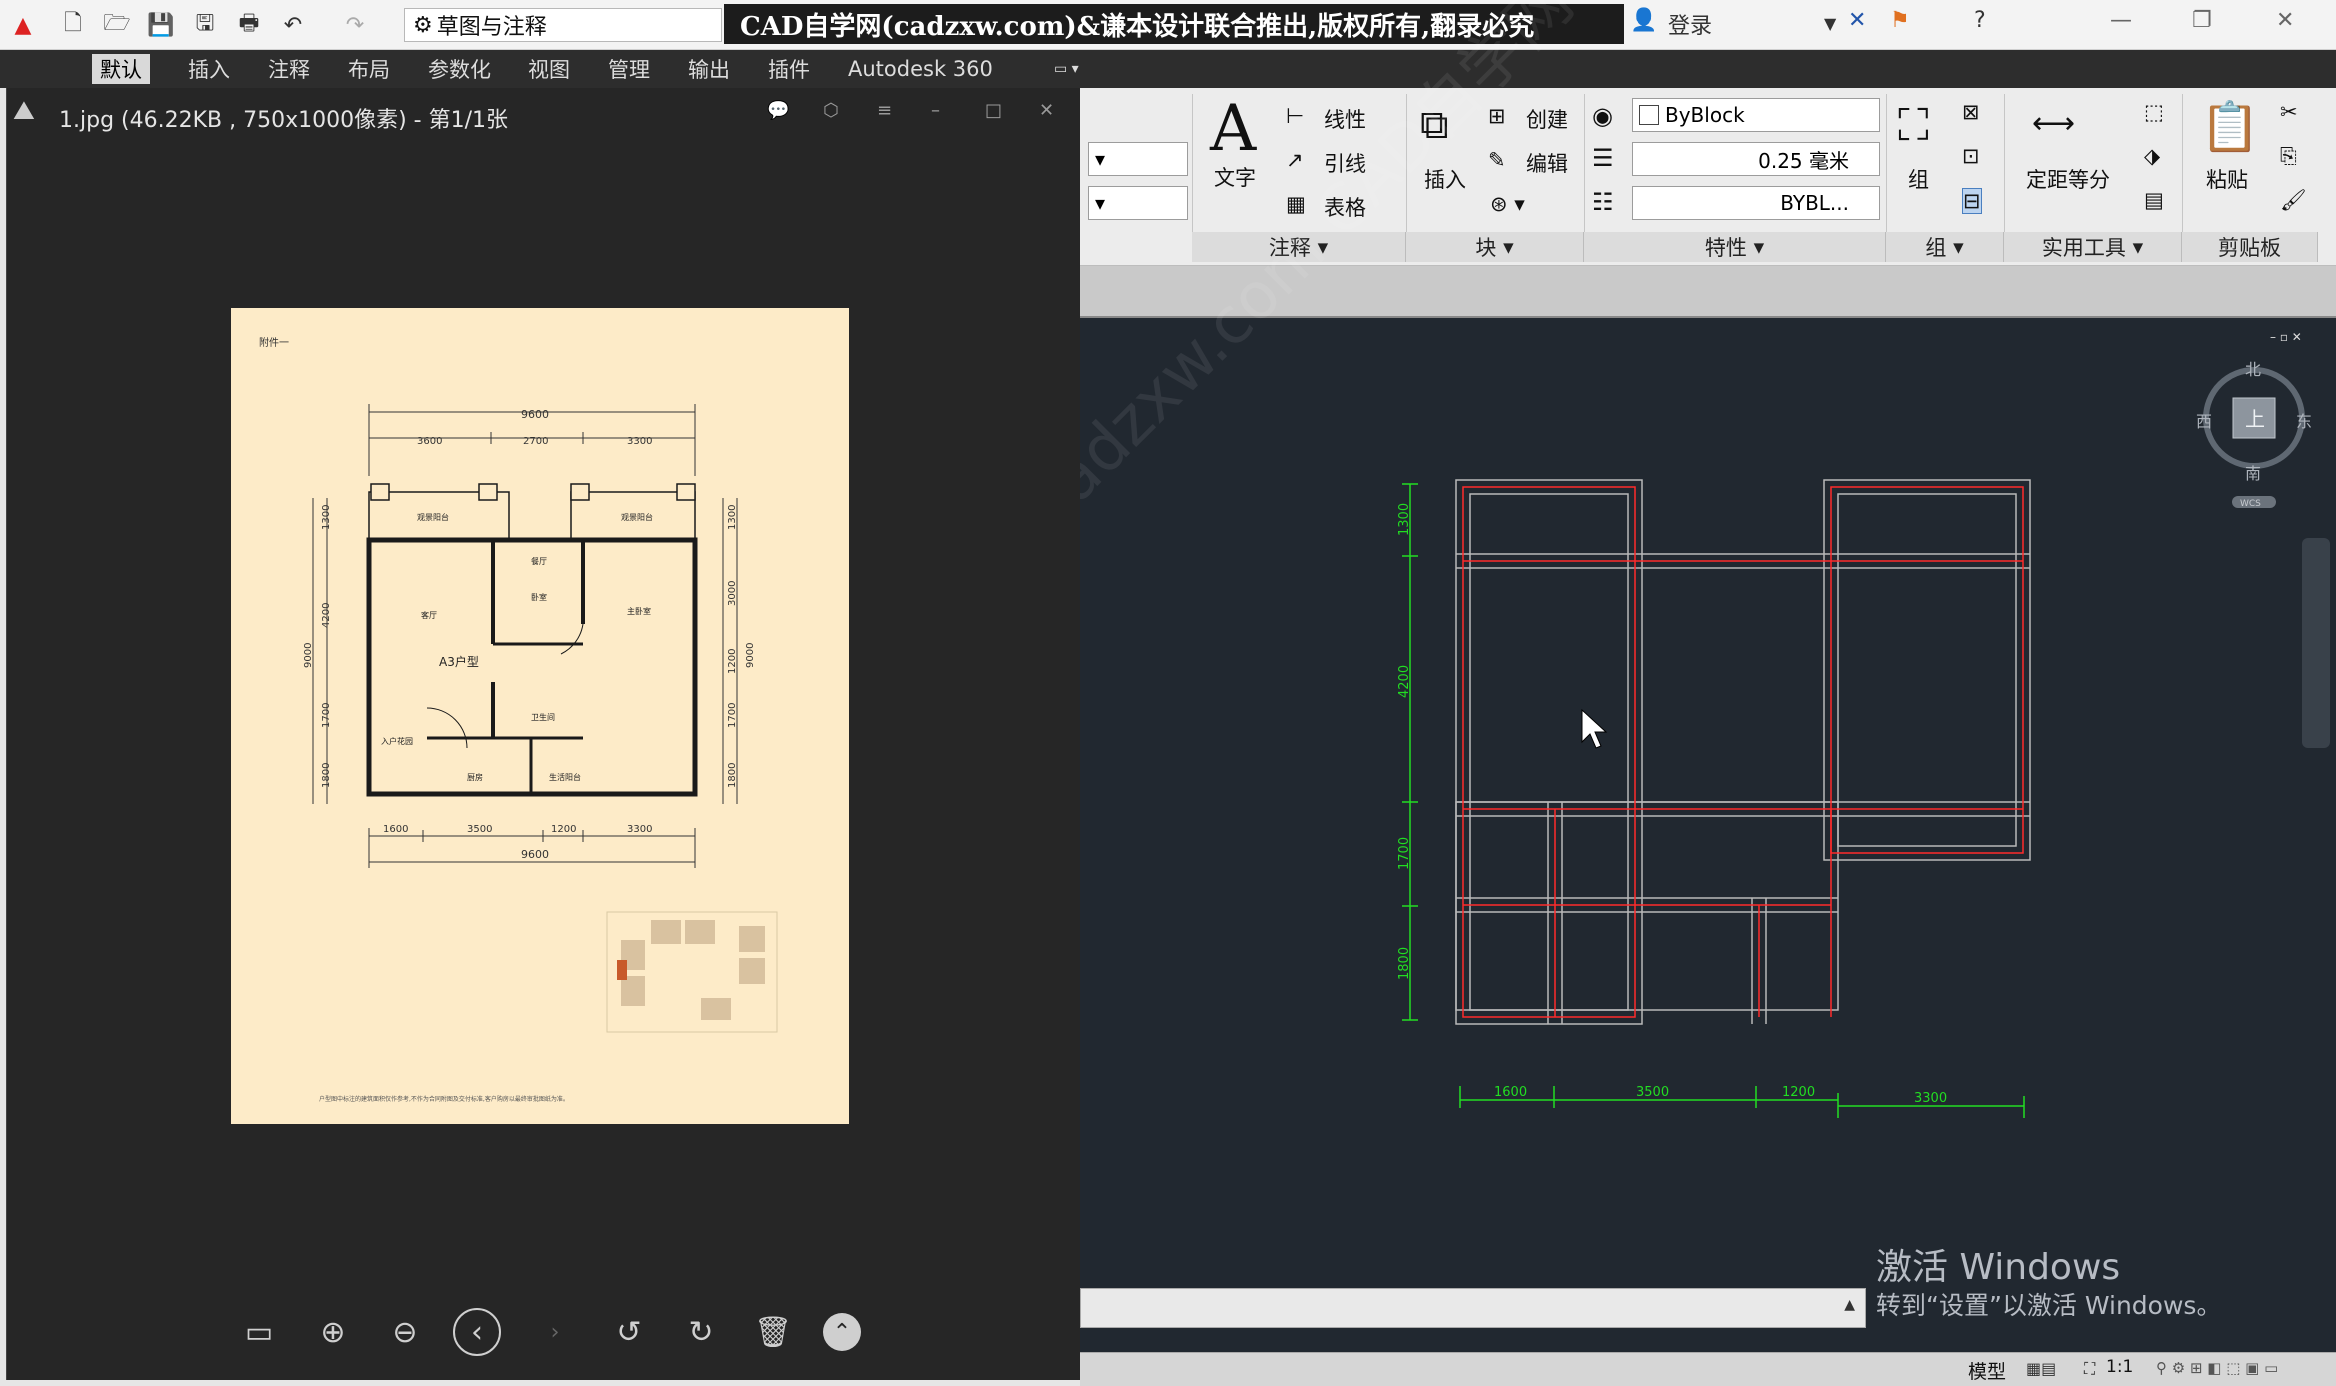 The height and width of the screenshot is (1386, 2336). I want to click on previous-icon: ‹, so click(477, 1332).